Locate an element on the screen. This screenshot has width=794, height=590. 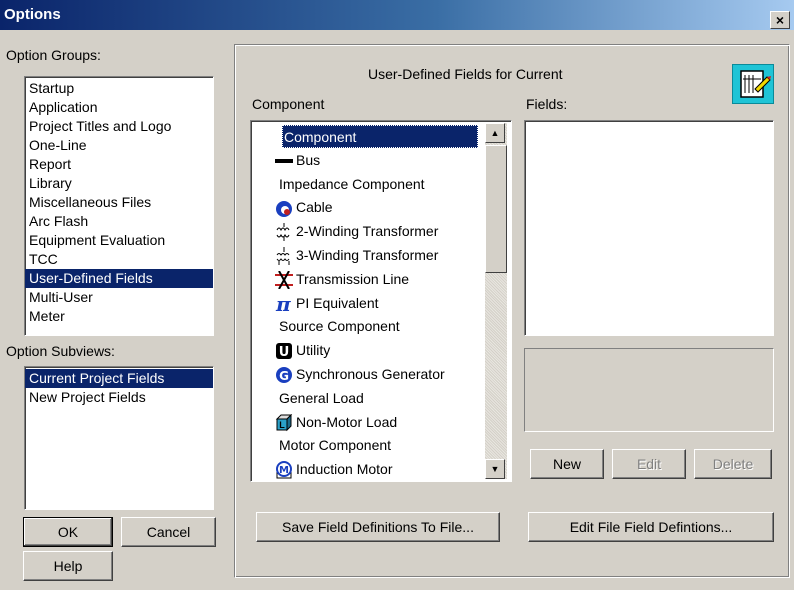
close-button: × is located at coordinates (780, 20).